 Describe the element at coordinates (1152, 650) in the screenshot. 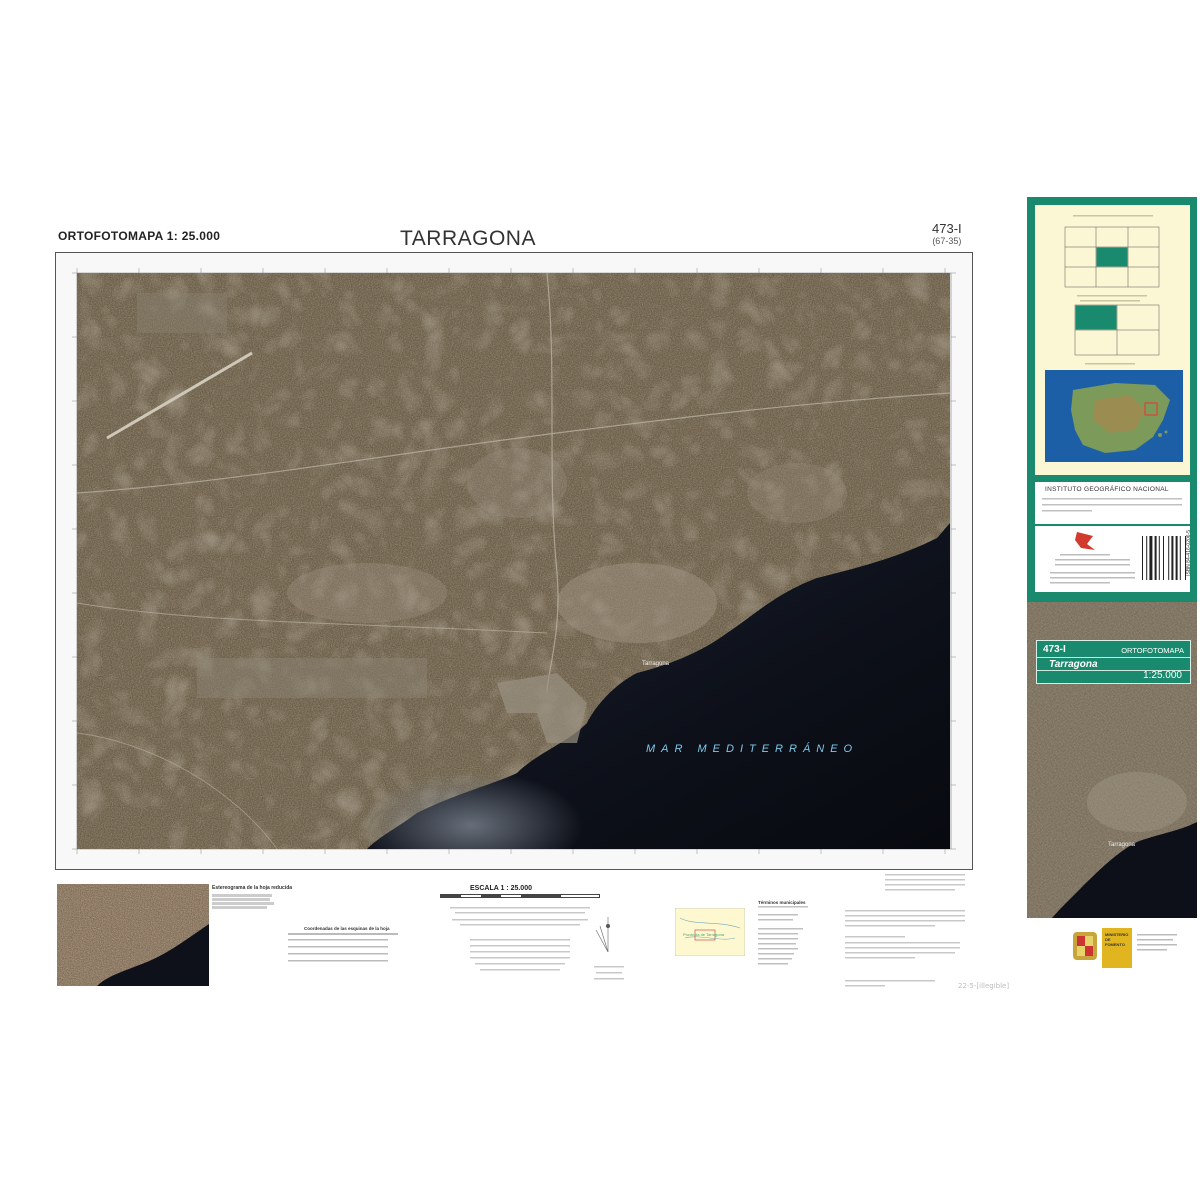

I see `cover-series: ORTOFOTOMAPA` at that location.